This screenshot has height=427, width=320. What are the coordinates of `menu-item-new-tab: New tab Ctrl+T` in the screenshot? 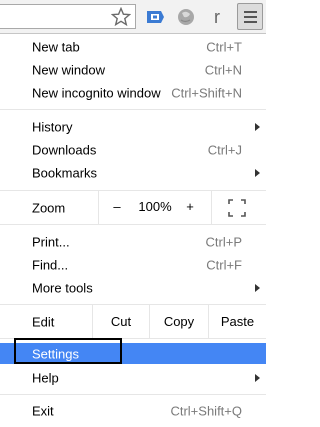 It's located at (133, 46).